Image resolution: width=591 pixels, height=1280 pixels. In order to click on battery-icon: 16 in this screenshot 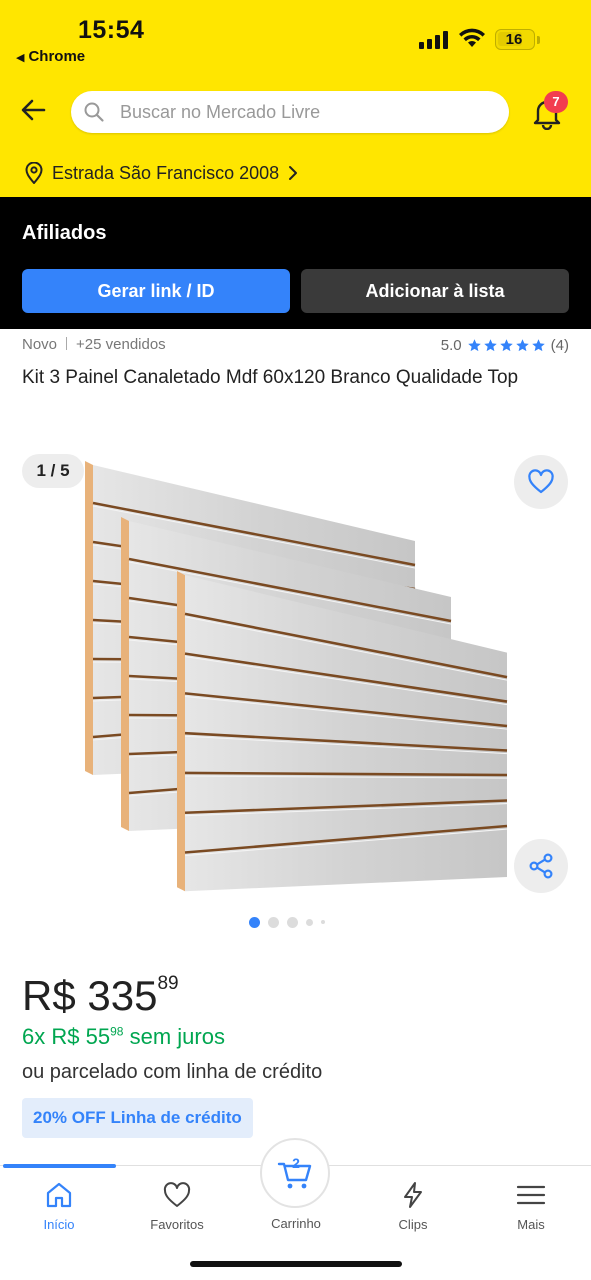, I will do `click(515, 39)`.